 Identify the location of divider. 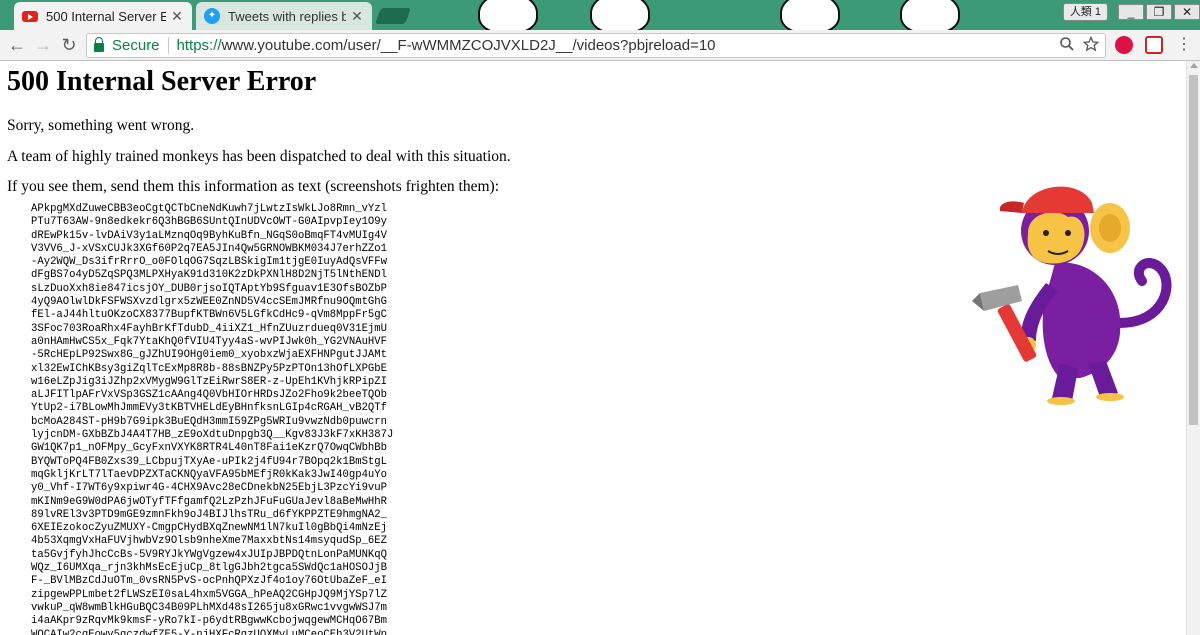
(168, 45).